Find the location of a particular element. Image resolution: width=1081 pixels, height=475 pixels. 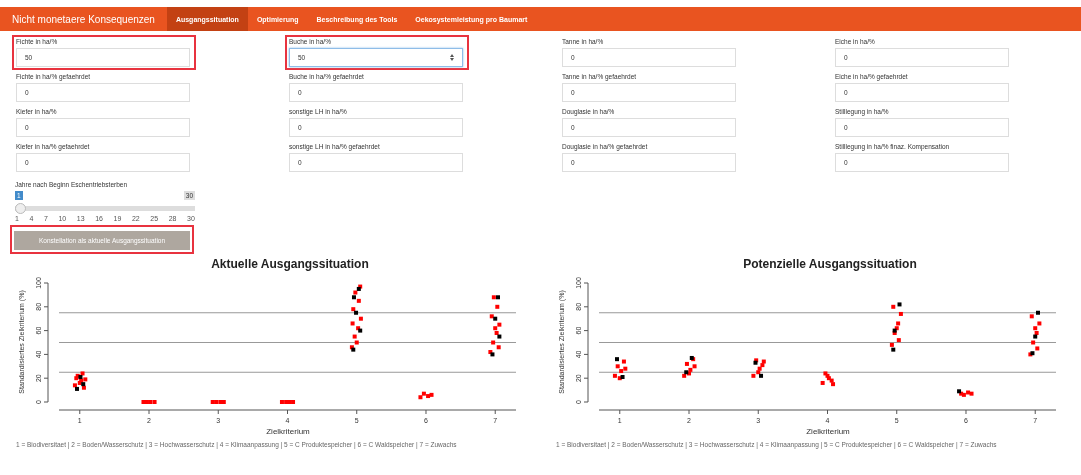

chart-title: Aktuelle Ausgangssituation is located at coordinates (290, 264).